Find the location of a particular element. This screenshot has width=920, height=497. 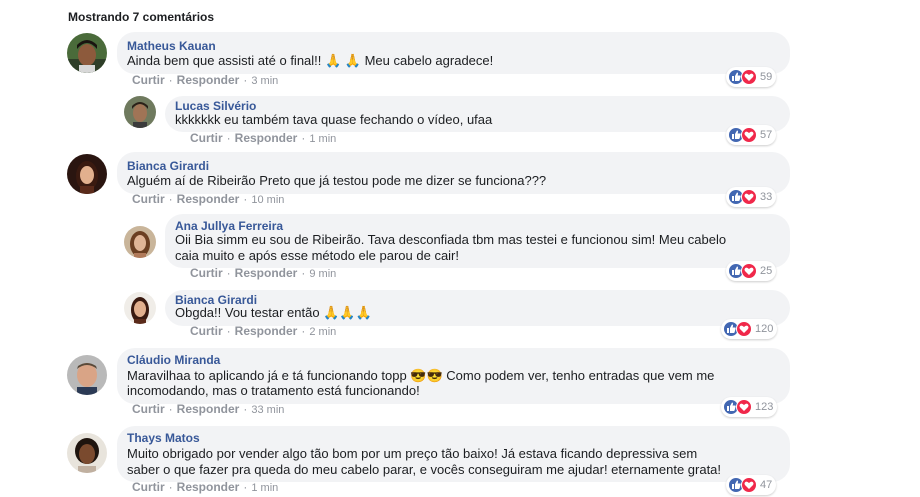

timestamp: 33 min is located at coordinates (267, 410).